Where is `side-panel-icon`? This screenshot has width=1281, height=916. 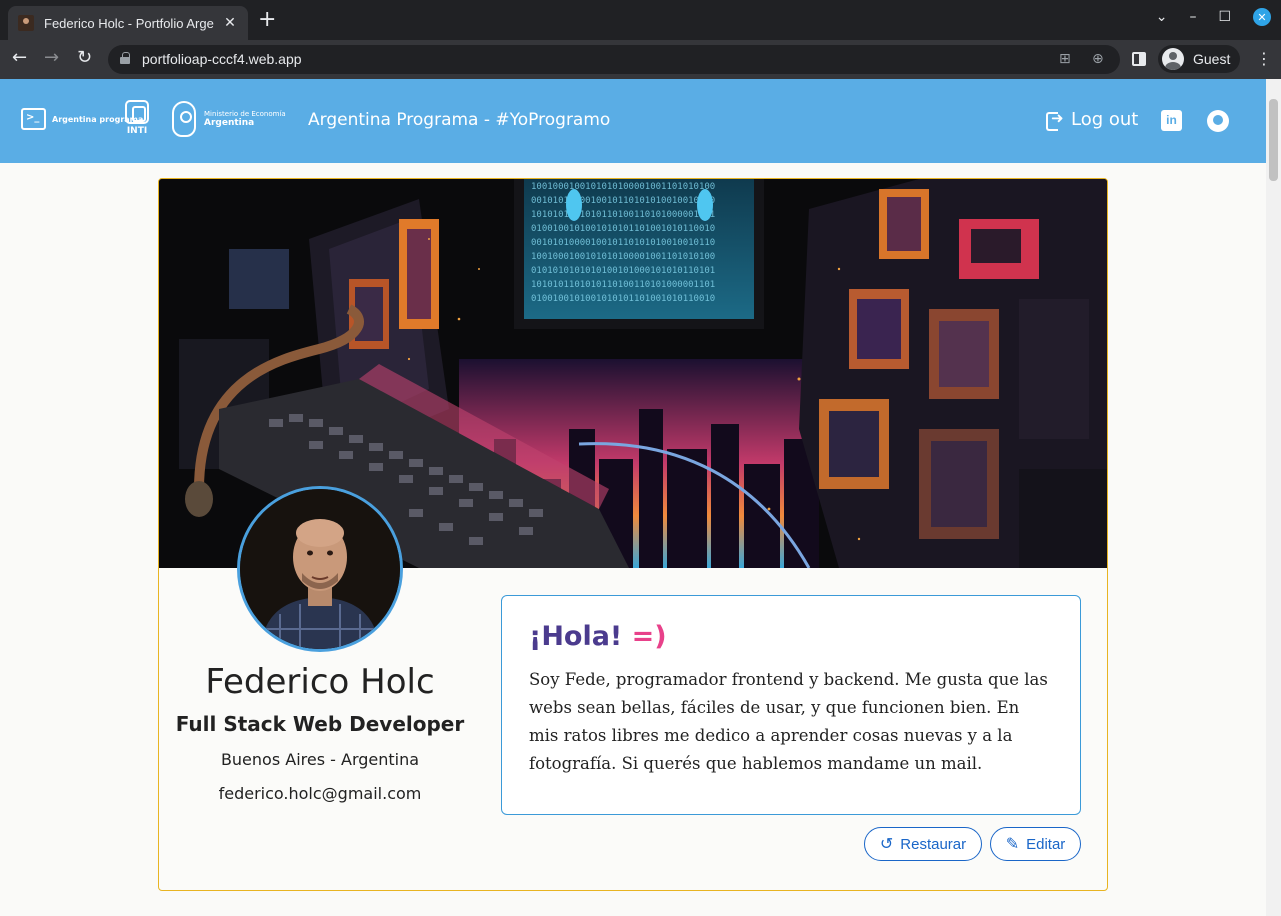
side-panel-icon is located at coordinates (1139, 59).